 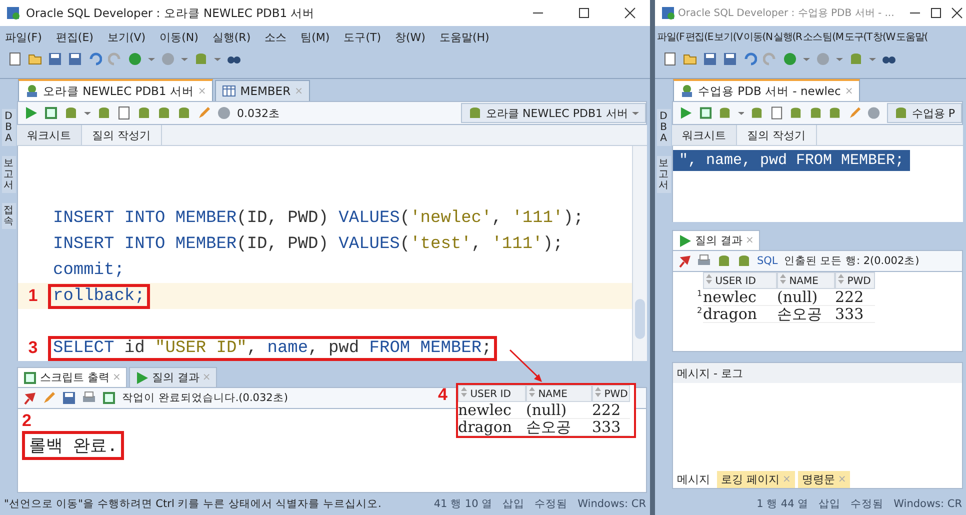 I want to click on menu-item: 편집(E), so click(x=75, y=37).